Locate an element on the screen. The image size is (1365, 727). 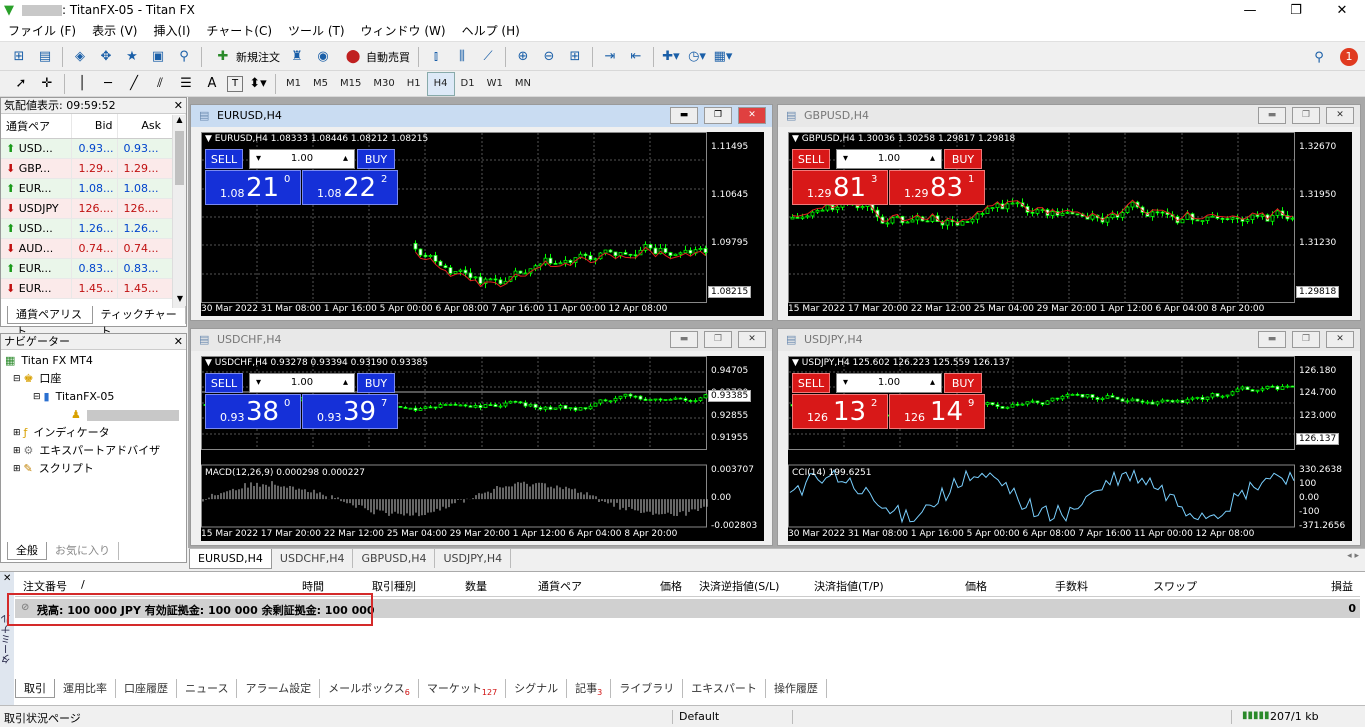
line-chart-icon: ⟋ is located at coordinates (488, 57).